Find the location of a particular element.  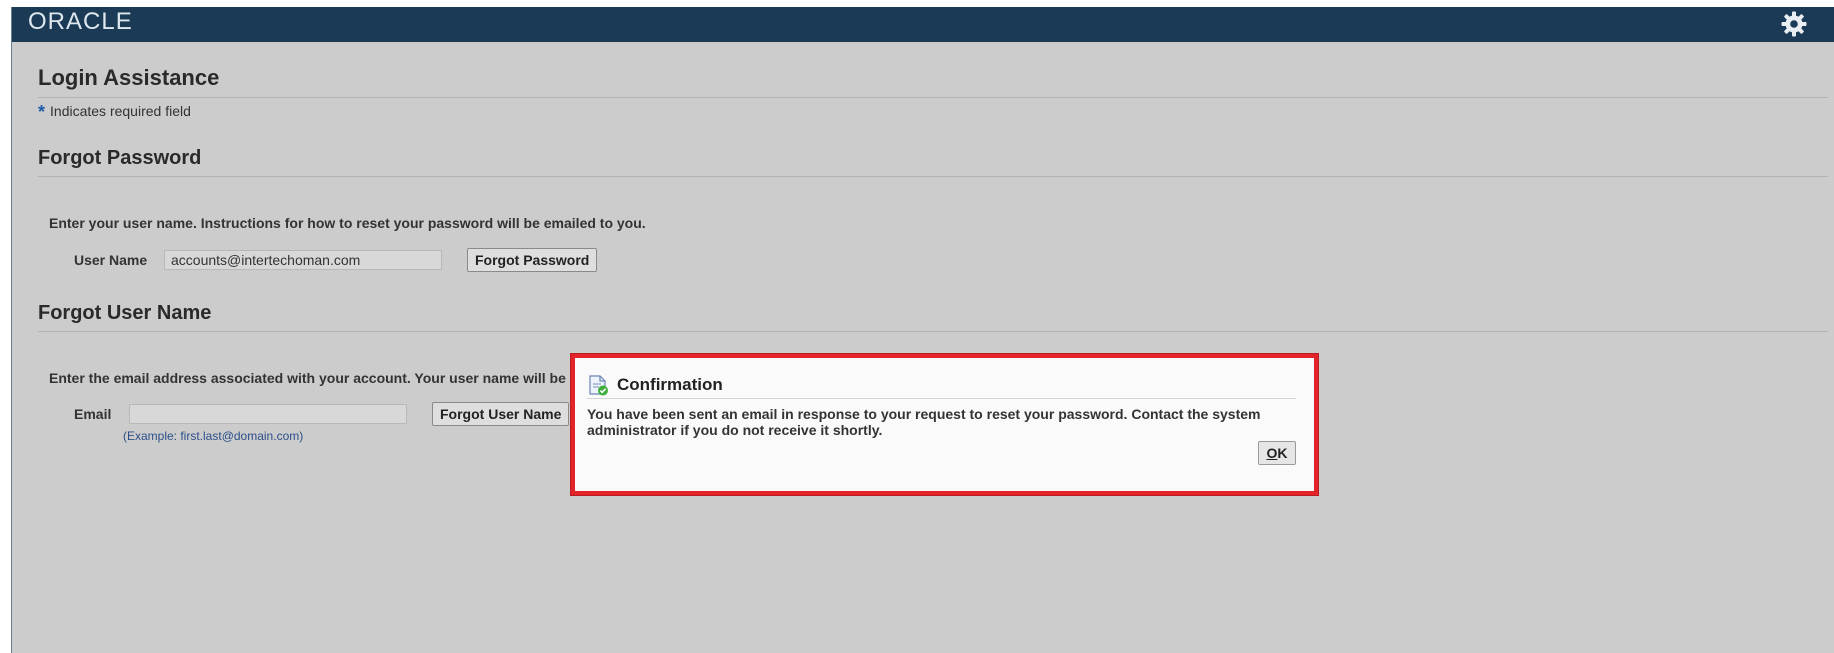

required-note-text: Indicates required field is located at coordinates (120, 111).